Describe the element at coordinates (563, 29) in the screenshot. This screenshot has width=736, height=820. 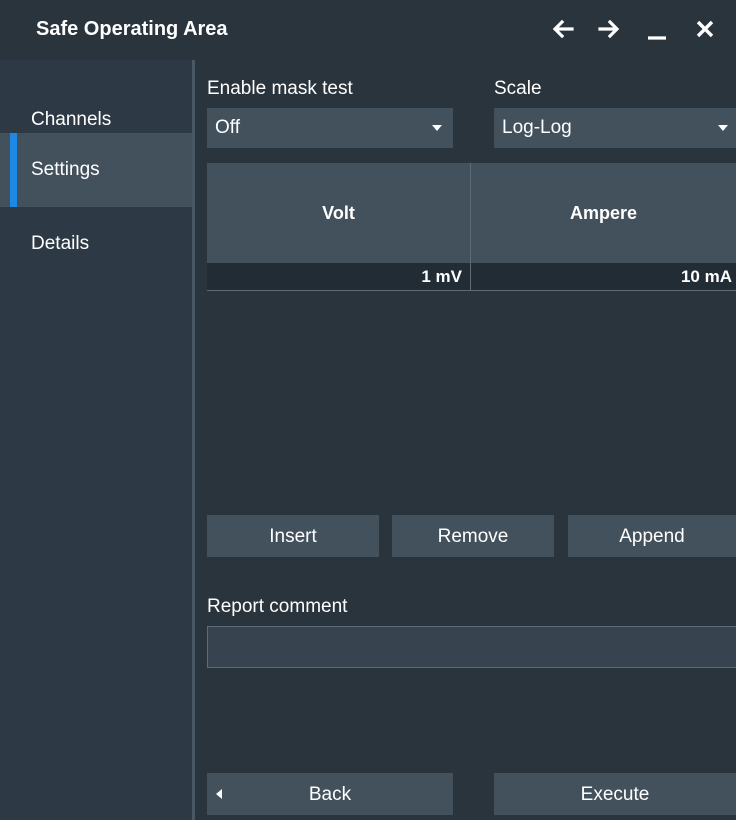
I see `arrow-left-icon` at that location.